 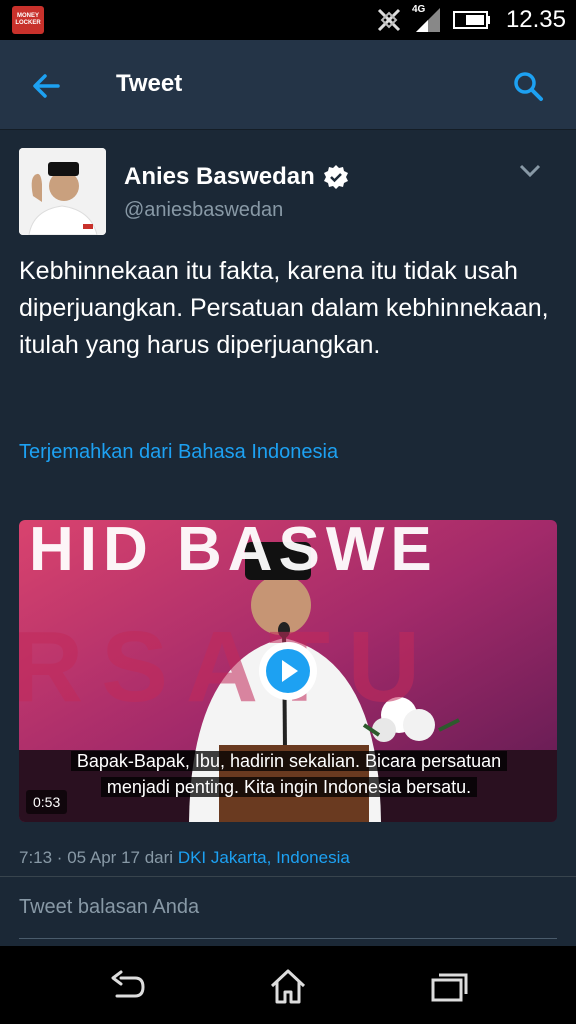 I want to click on author-row: Anies Baswedan, so click(x=236, y=177).